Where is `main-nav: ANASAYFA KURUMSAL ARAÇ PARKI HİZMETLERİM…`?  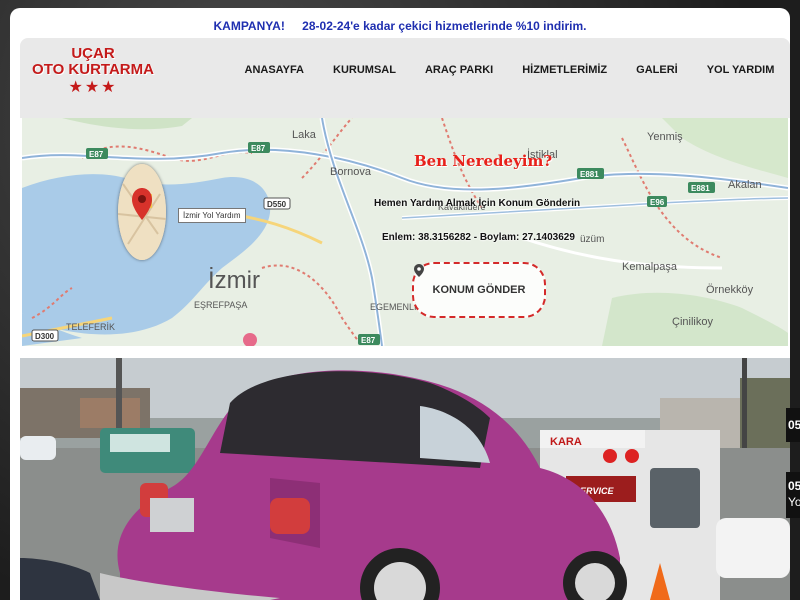 main-nav: ANASAYFA KURUMSAL ARAÇ PARKI HİZMETLERİM… is located at coordinates (509, 70).